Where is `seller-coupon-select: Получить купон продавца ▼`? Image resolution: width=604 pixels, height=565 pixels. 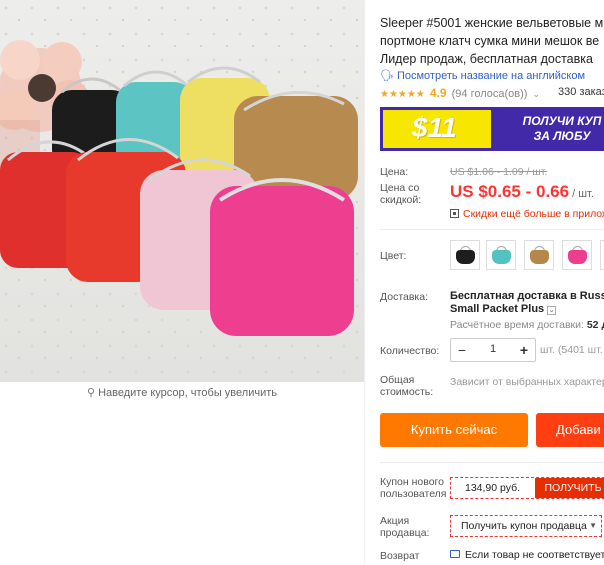 seller-coupon-select: Получить купон продавца ▼ is located at coordinates (526, 526).